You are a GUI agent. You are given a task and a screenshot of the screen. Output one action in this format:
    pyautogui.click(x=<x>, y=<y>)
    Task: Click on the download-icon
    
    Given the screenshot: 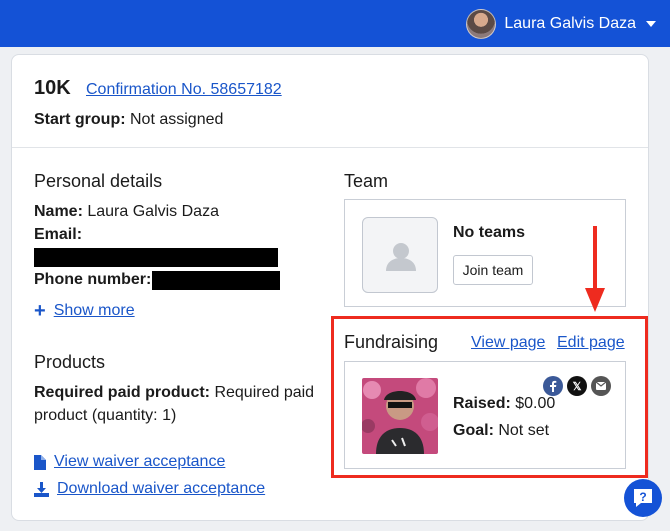 What is the action you would take?
    pyautogui.click(x=41, y=489)
    